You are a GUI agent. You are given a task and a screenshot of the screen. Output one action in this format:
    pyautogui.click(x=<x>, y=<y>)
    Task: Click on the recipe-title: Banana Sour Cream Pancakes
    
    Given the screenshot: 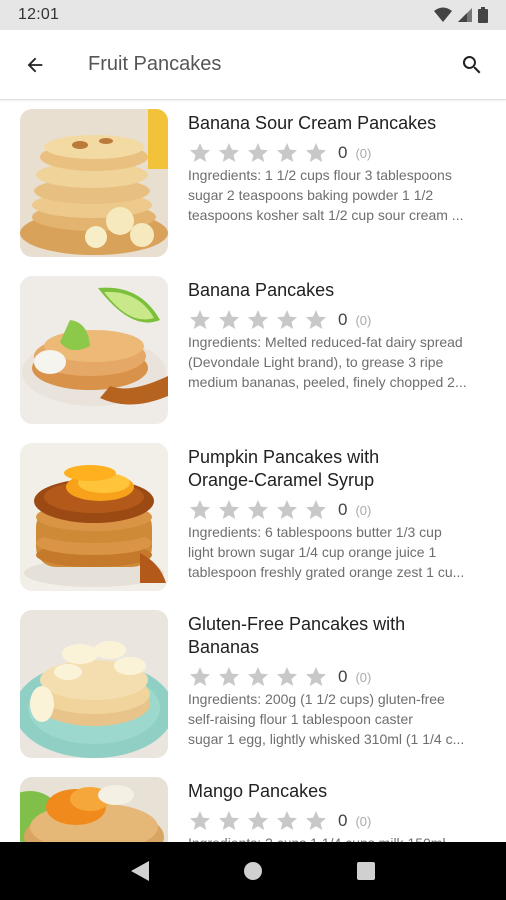 What is the action you would take?
    pyautogui.click(x=341, y=123)
    